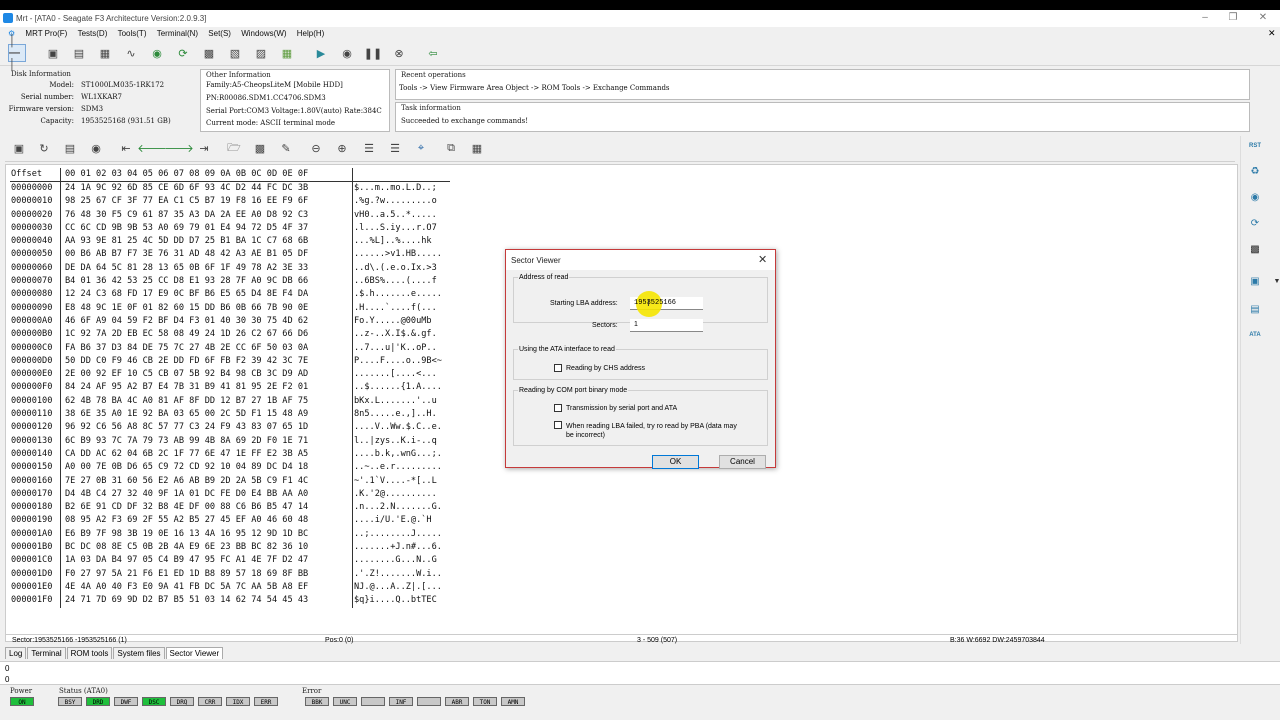 Image resolution: width=1280 pixels, height=720 pixels. What do you see at coordinates (398, 427) in the screenshot?
I see `hex-ascii-row: ....V..Ww.$.C..e.` at bounding box center [398, 427].